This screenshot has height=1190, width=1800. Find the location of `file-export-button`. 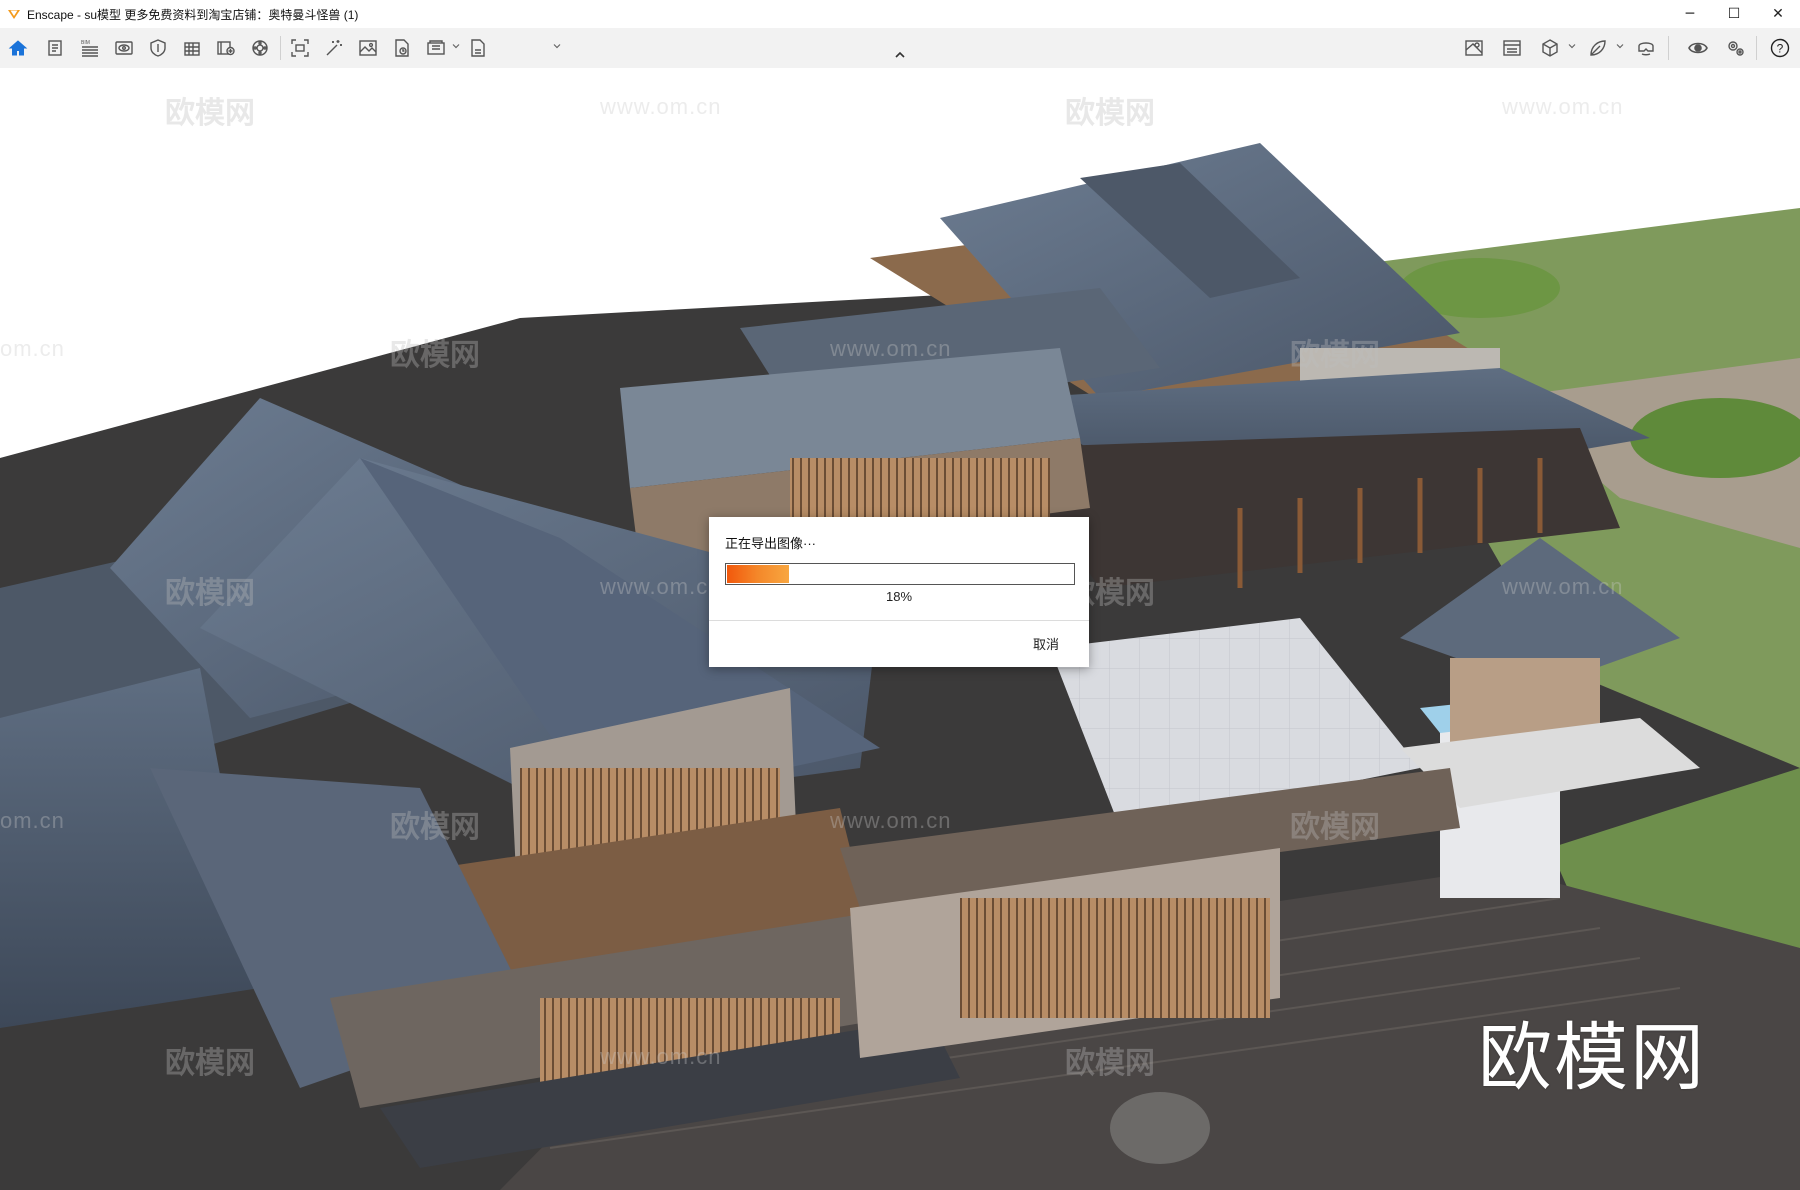

file-export-button is located at coordinates (402, 48).